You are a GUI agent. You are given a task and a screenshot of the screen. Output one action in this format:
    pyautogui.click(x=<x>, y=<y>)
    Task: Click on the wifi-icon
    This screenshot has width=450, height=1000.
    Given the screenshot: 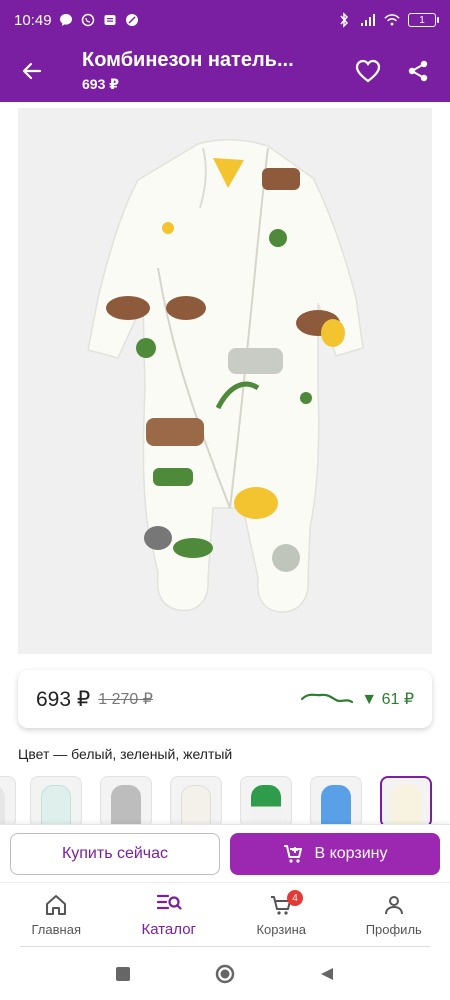 What is the action you would take?
    pyautogui.click(x=392, y=20)
    